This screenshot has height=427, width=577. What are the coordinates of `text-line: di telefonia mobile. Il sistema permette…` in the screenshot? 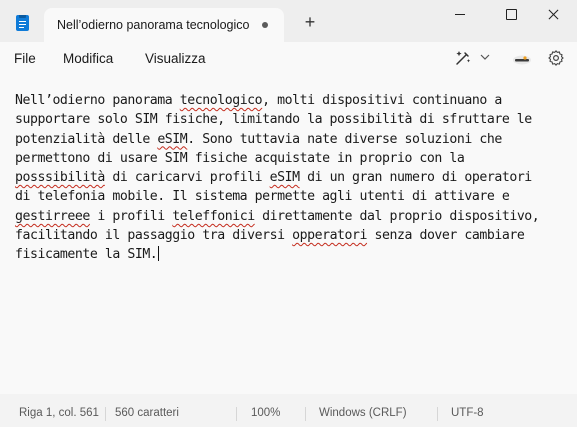 It's located at (296, 196).